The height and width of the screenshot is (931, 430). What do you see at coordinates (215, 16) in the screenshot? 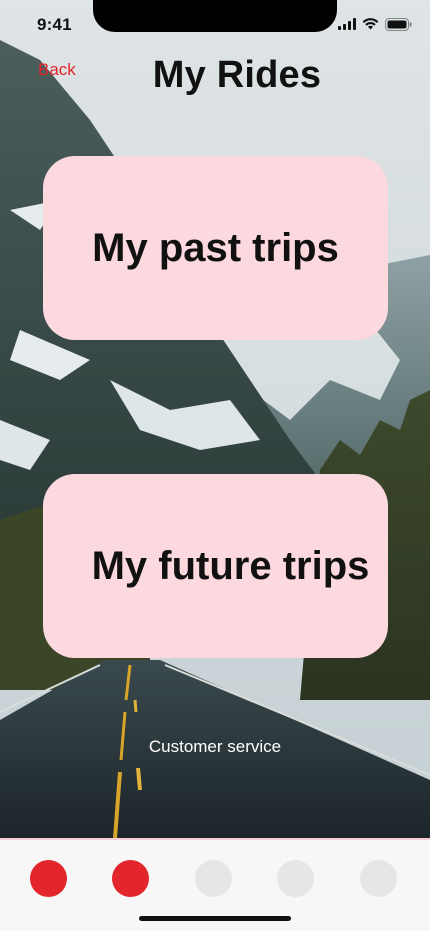
I see `device-notch` at bounding box center [215, 16].